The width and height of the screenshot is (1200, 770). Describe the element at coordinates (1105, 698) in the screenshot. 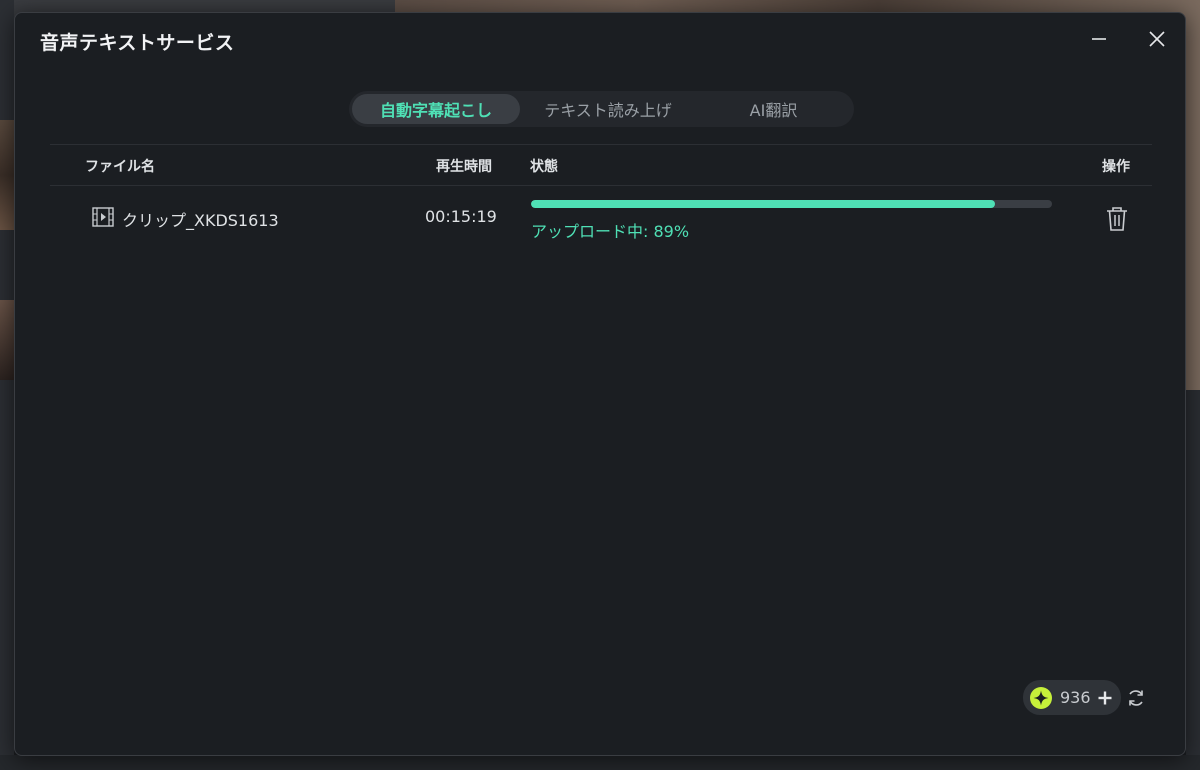

I see `plus-icon` at that location.